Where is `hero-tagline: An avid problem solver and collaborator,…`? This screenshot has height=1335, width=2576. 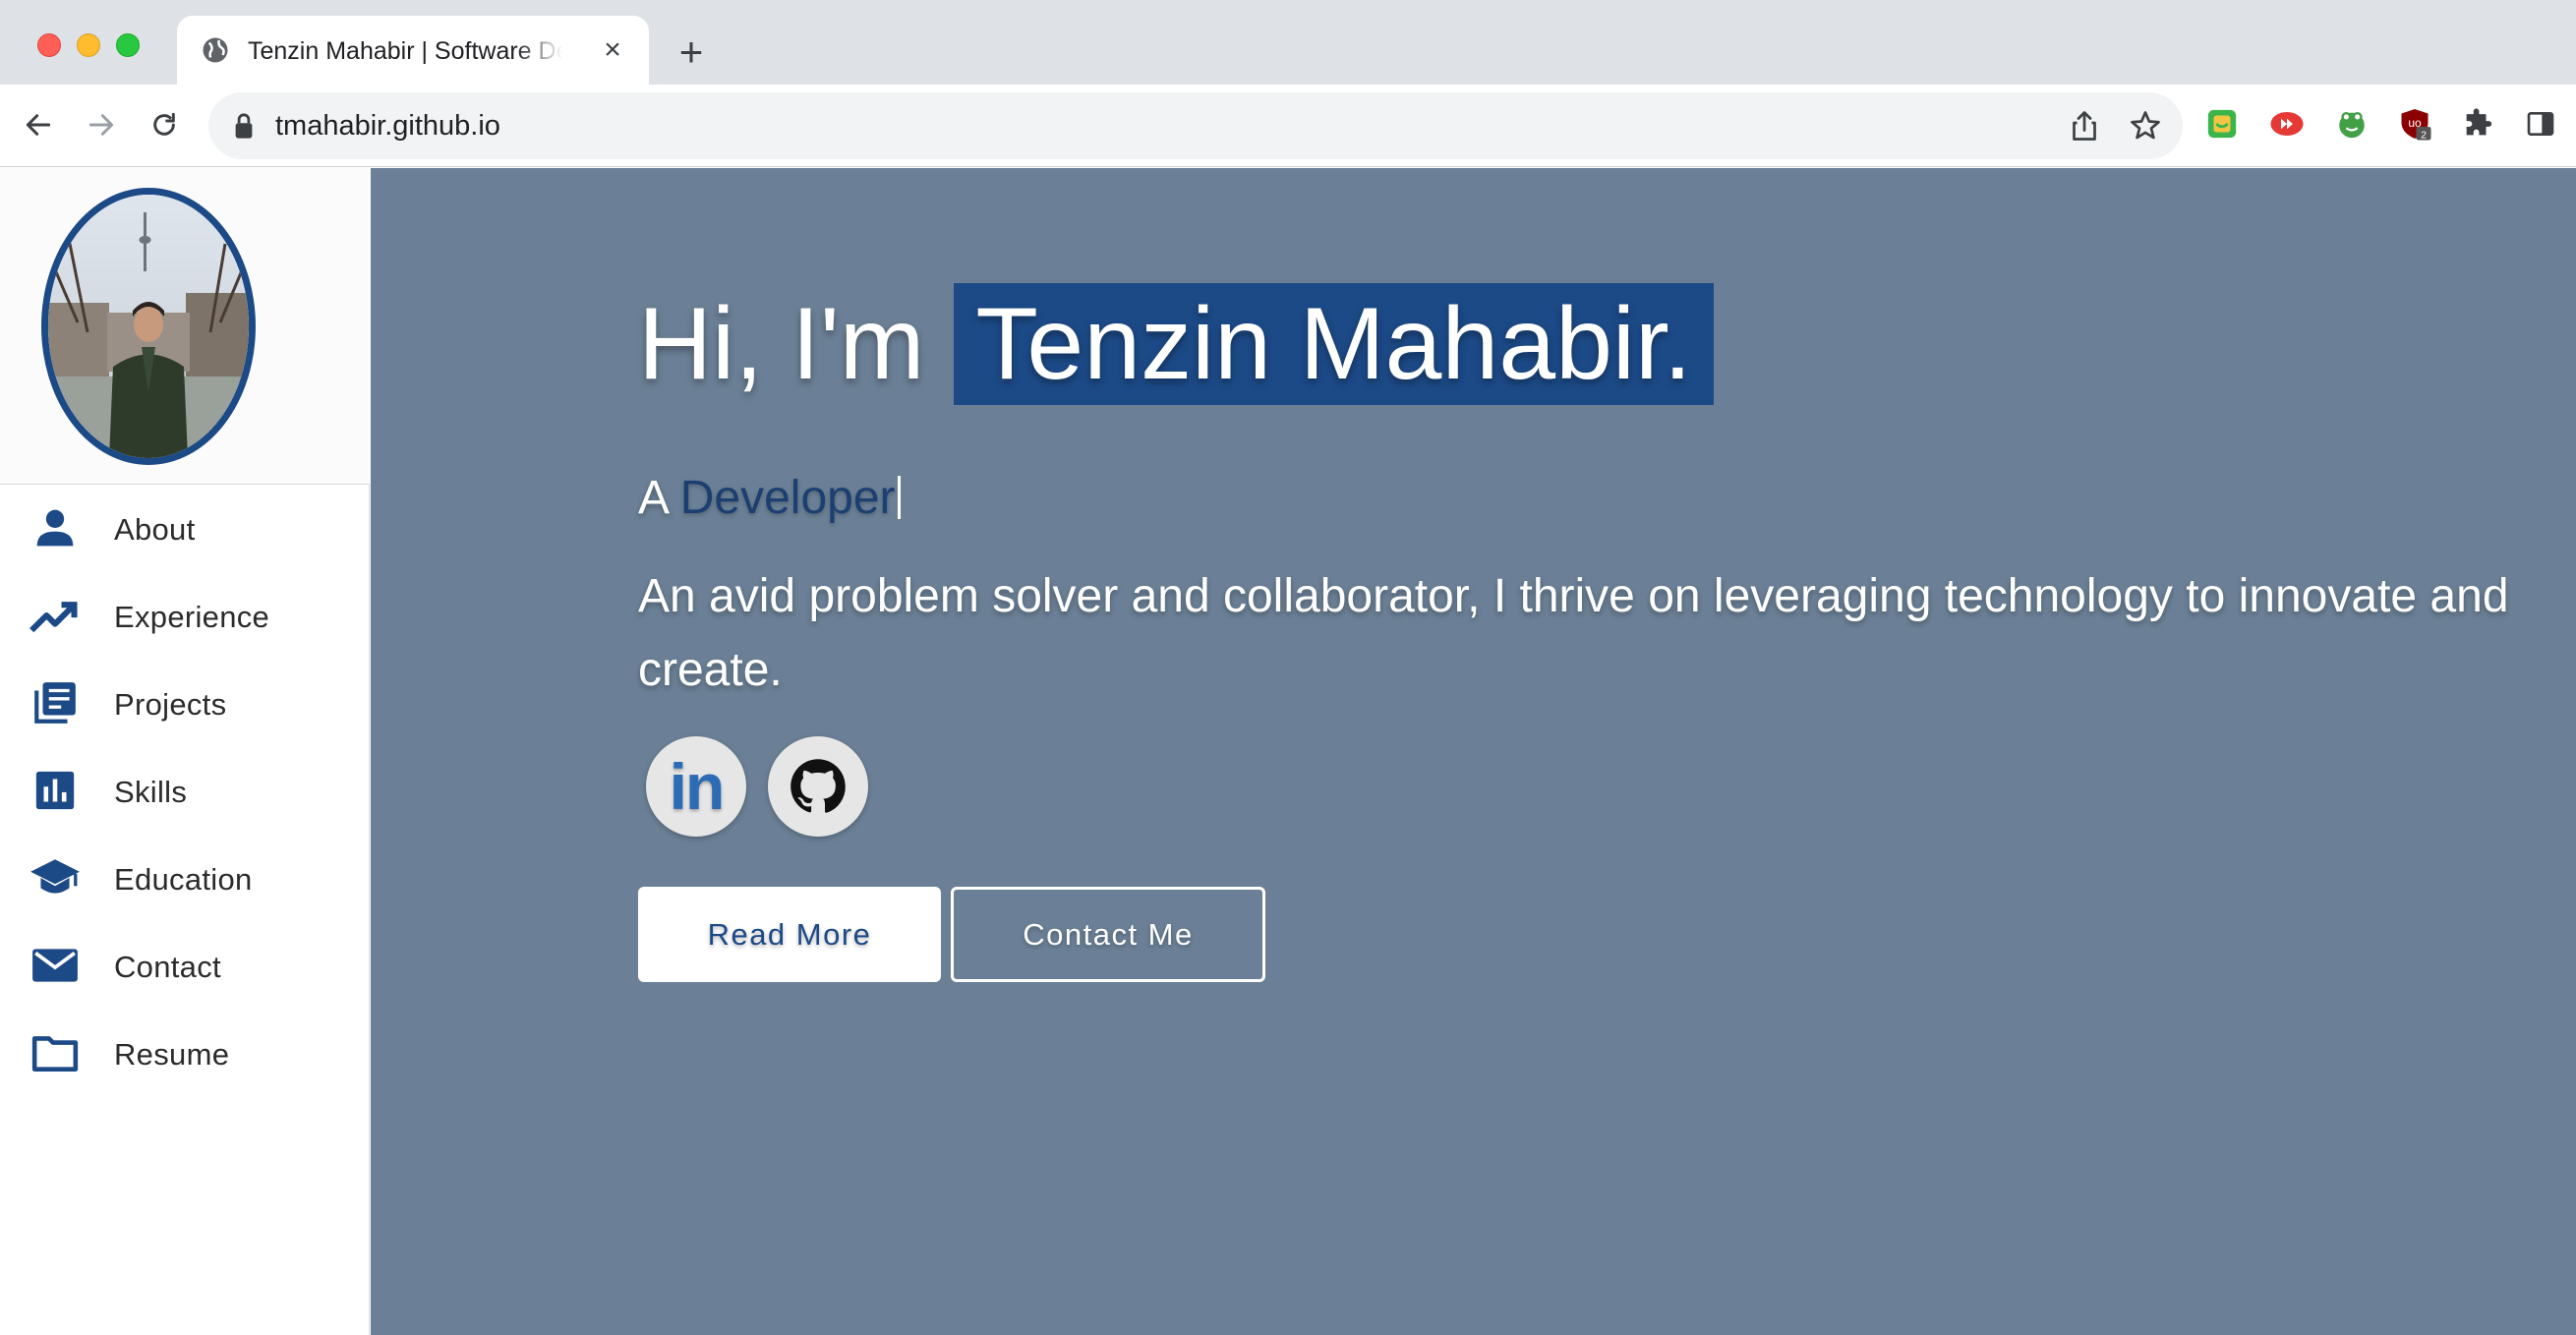 hero-tagline: An avid problem solver and collaborator,… is located at coordinates (1573, 633).